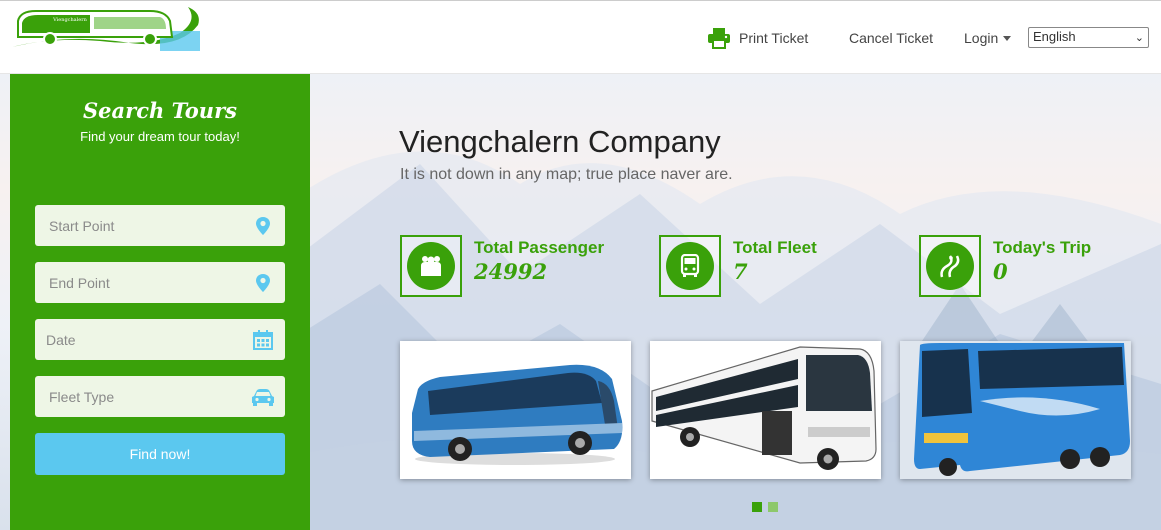 The width and height of the screenshot is (1161, 530). I want to click on stat-label: Total Fleet, so click(775, 247).